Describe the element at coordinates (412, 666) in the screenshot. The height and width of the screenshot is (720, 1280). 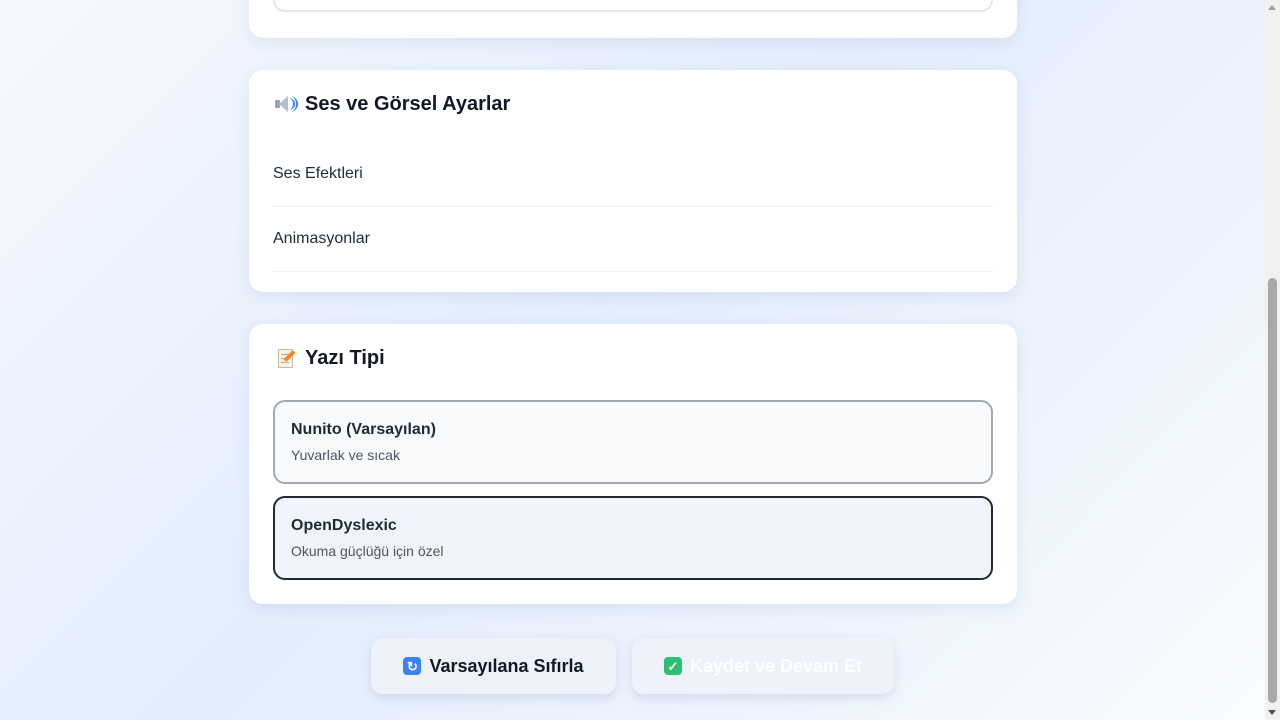
I see `reset-icon: ↻` at that location.